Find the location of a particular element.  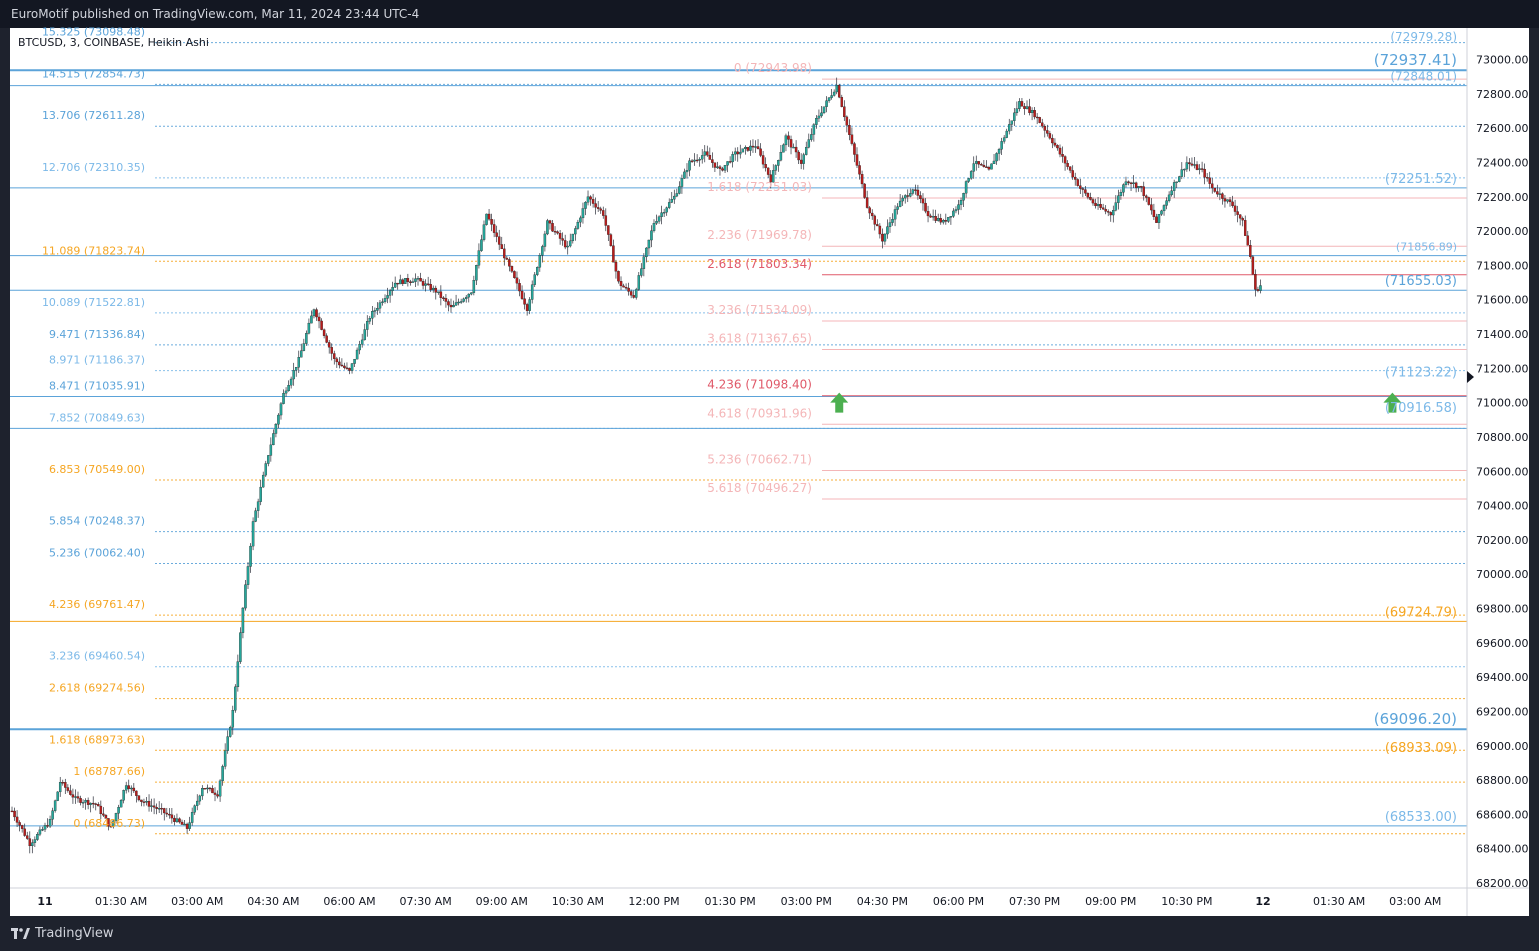

time-tick-label: 01:30 PM is located at coordinates (729, 901).